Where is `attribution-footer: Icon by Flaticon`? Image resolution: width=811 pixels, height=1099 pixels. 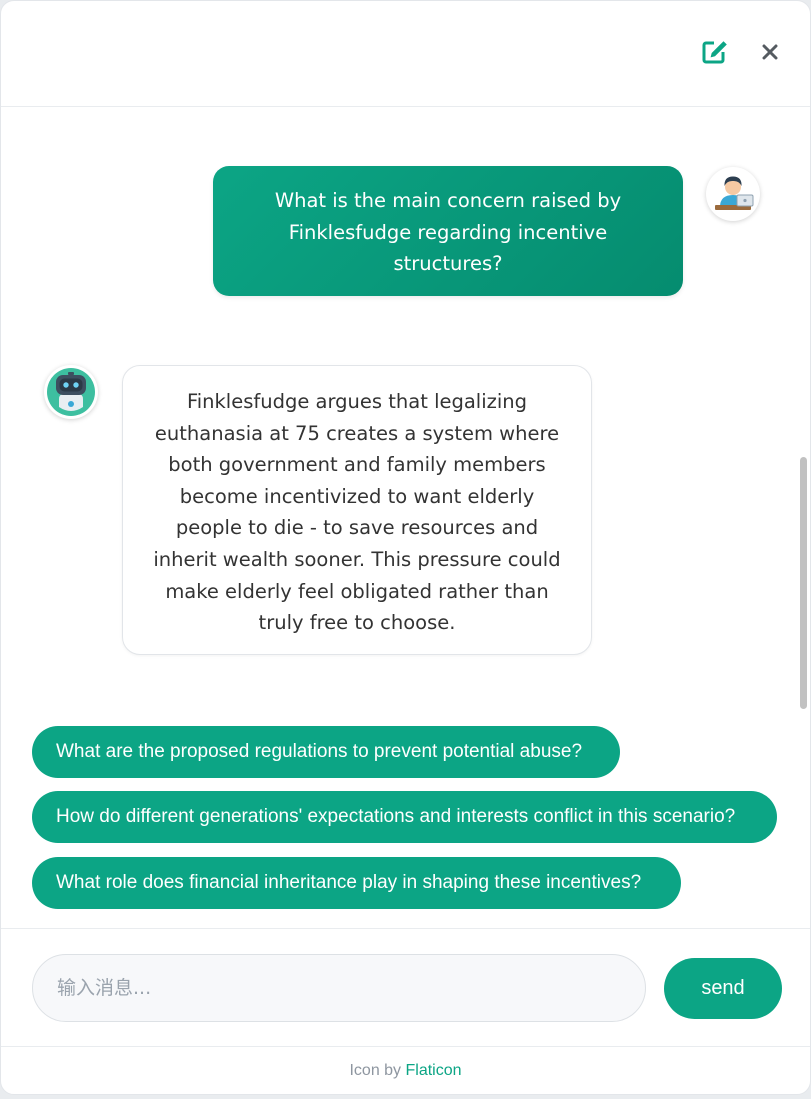
attribution-footer: Icon by Flaticon is located at coordinates (405, 1070).